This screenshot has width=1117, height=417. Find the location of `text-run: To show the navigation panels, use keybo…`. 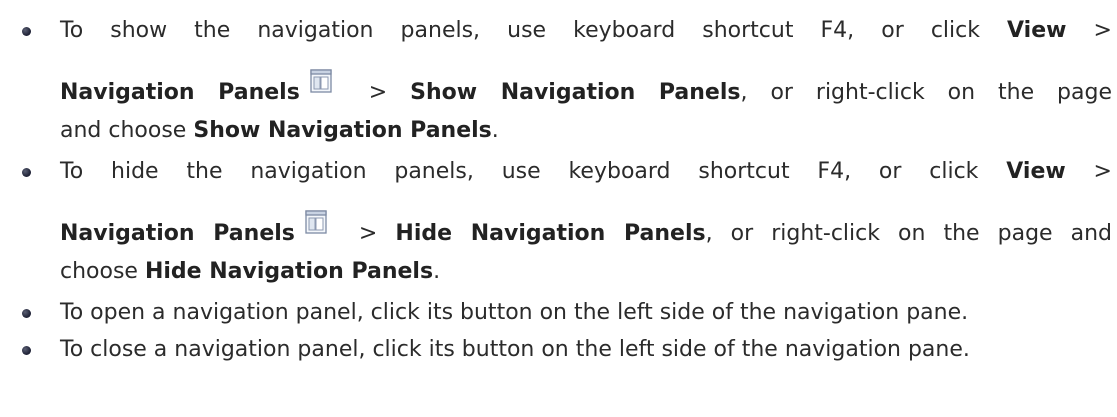

text-run: To show the navigation panels, use keybo… is located at coordinates (534, 30).